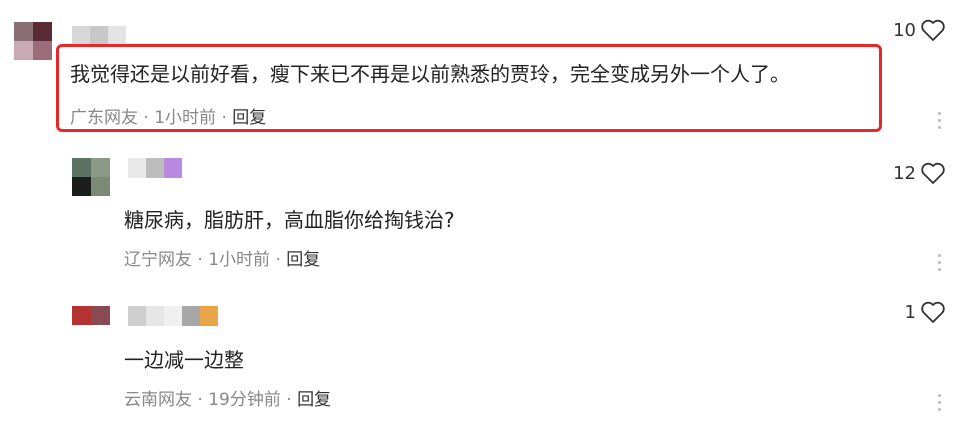 The height and width of the screenshot is (426, 960). What do you see at coordinates (910, 312) in the screenshot?
I see `like-count: 1` at bounding box center [910, 312].